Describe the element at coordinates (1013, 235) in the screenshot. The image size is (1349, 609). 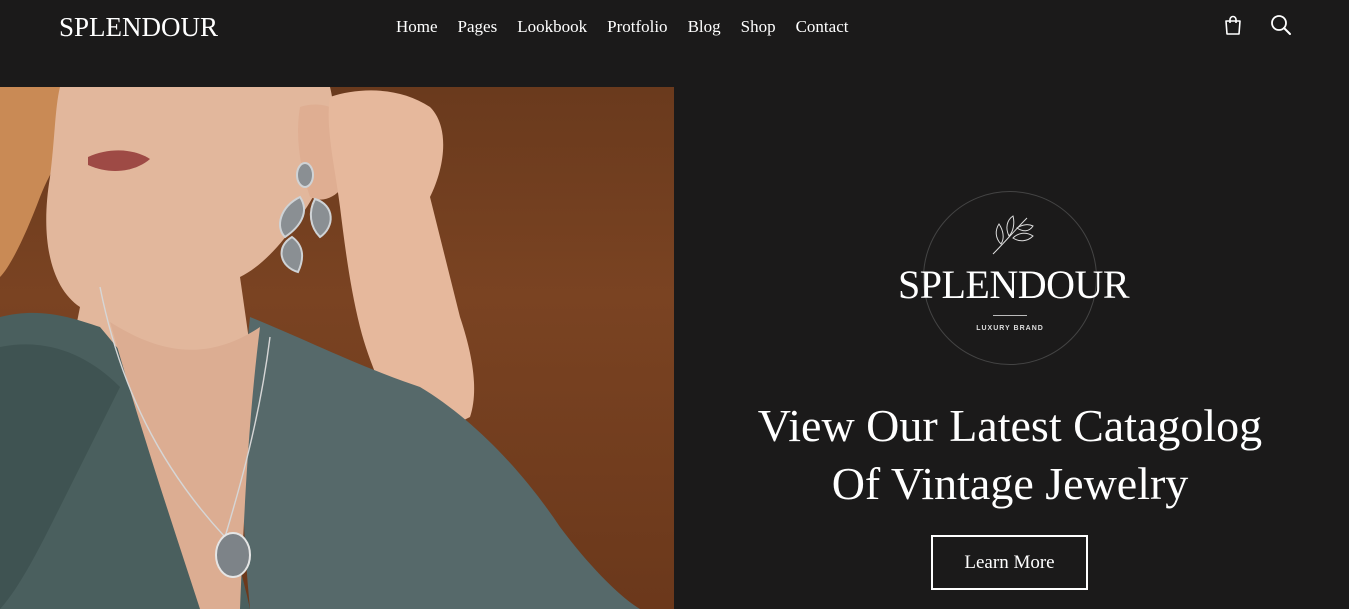
I see `leaf-branch-icon` at that location.